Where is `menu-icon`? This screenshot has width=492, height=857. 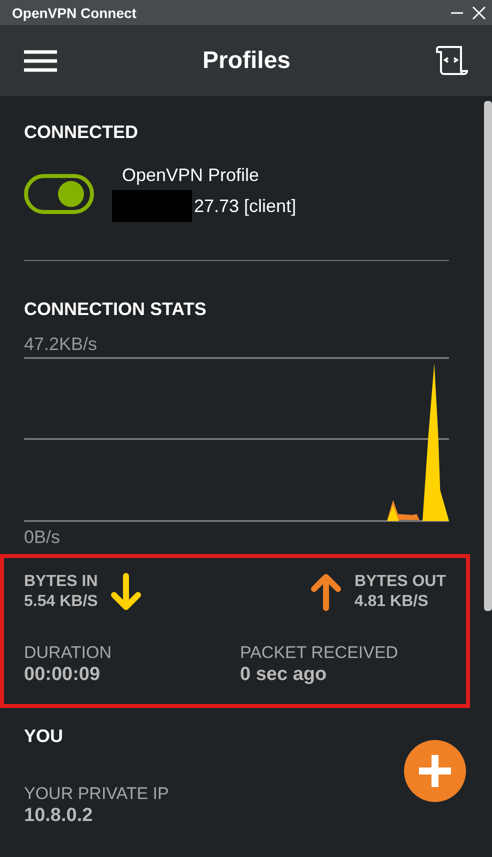
menu-icon is located at coordinates (40, 61).